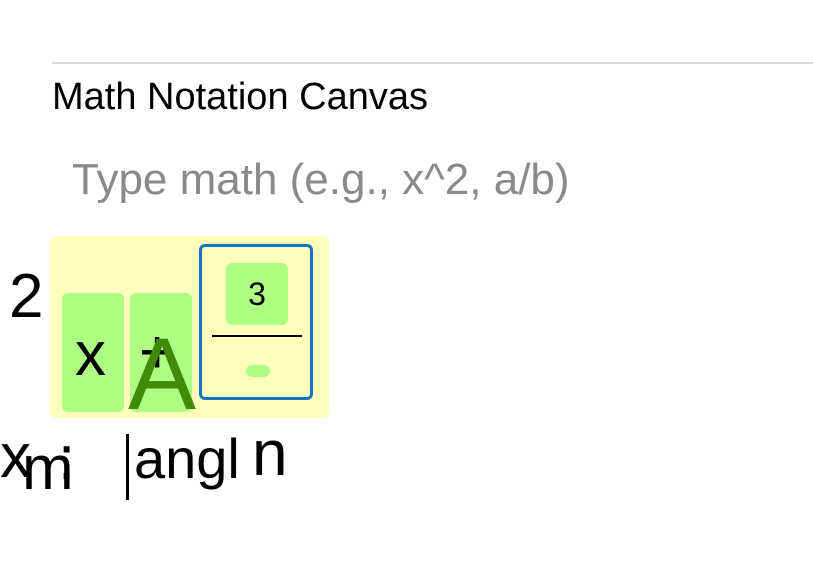  What do you see at coordinates (240, 97) in the screenshot?
I see `page-title: Math Notation Canvas` at bounding box center [240, 97].